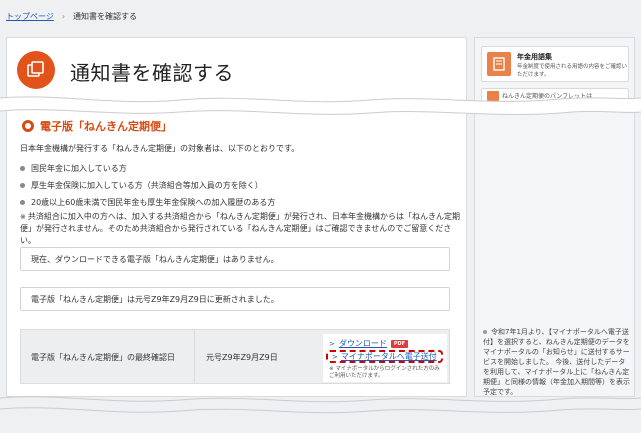  I want to click on list-item: 厚生年金保険に加入している方（共済組合等加入員の方を除く）, so click(147, 185).